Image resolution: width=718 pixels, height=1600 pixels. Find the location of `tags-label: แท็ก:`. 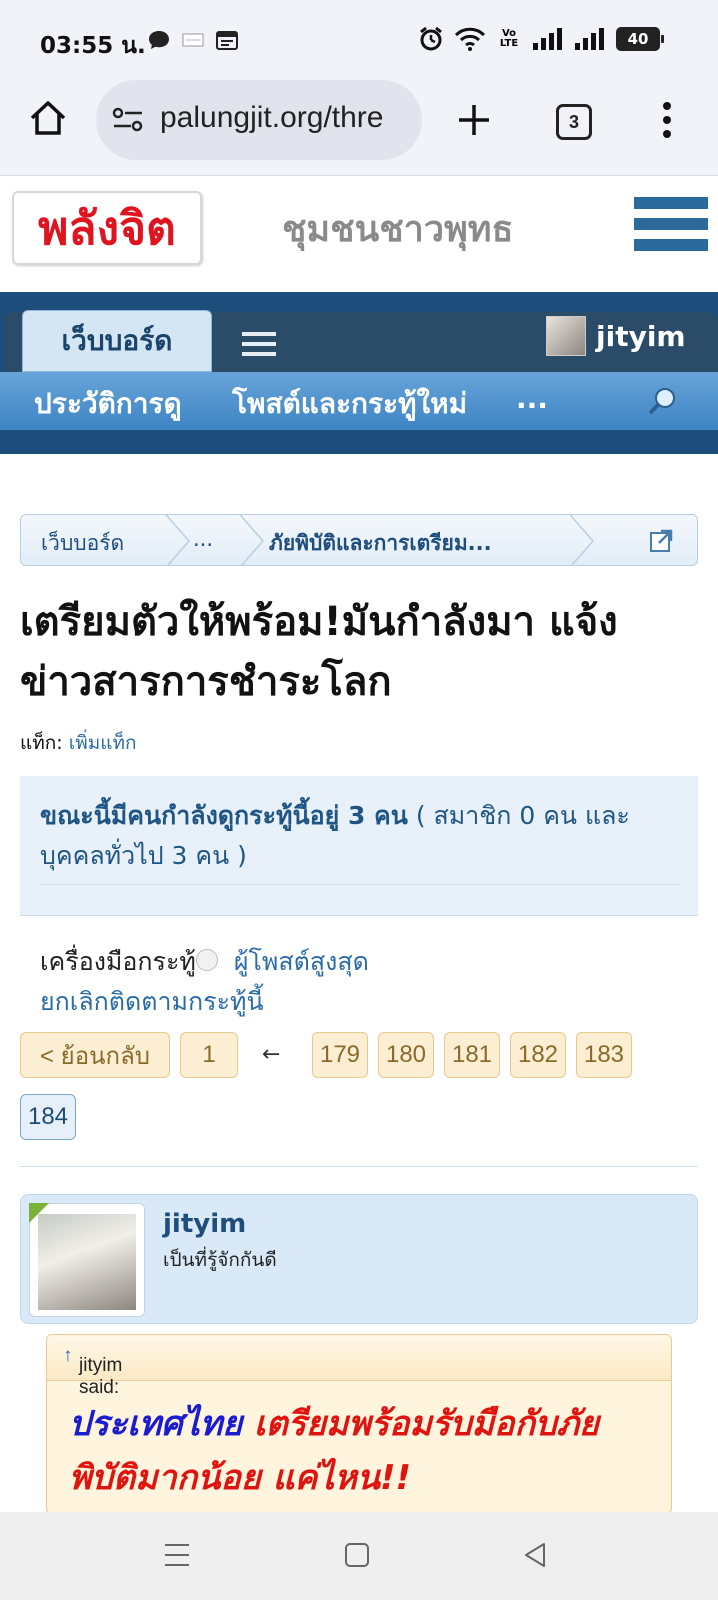

tags-label: แท็ก: is located at coordinates (41, 743).